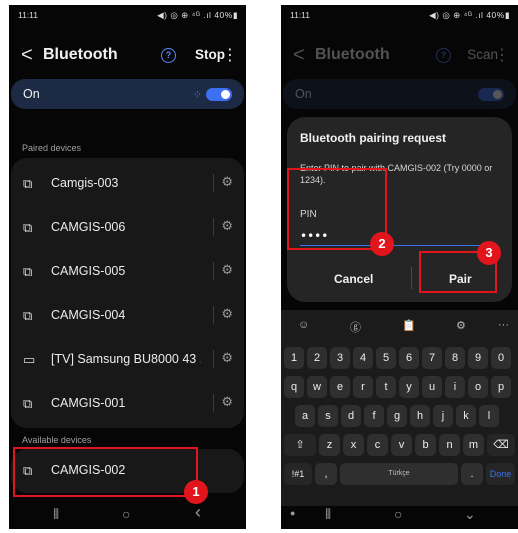  What do you see at coordinates (470, 514) in the screenshot?
I see `hide-keyboard-icon: ⌄` at bounding box center [470, 514].